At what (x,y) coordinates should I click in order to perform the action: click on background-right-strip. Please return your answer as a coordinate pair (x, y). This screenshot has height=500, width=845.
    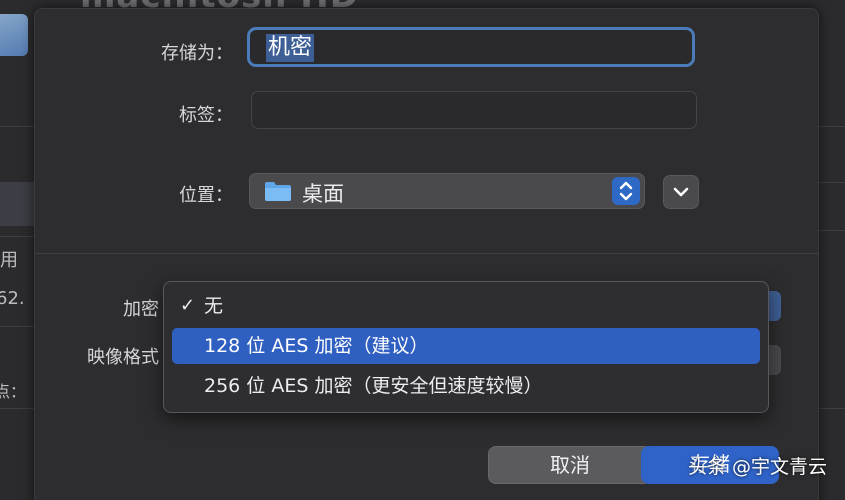
    Looking at the image, I should click on (831, 250).